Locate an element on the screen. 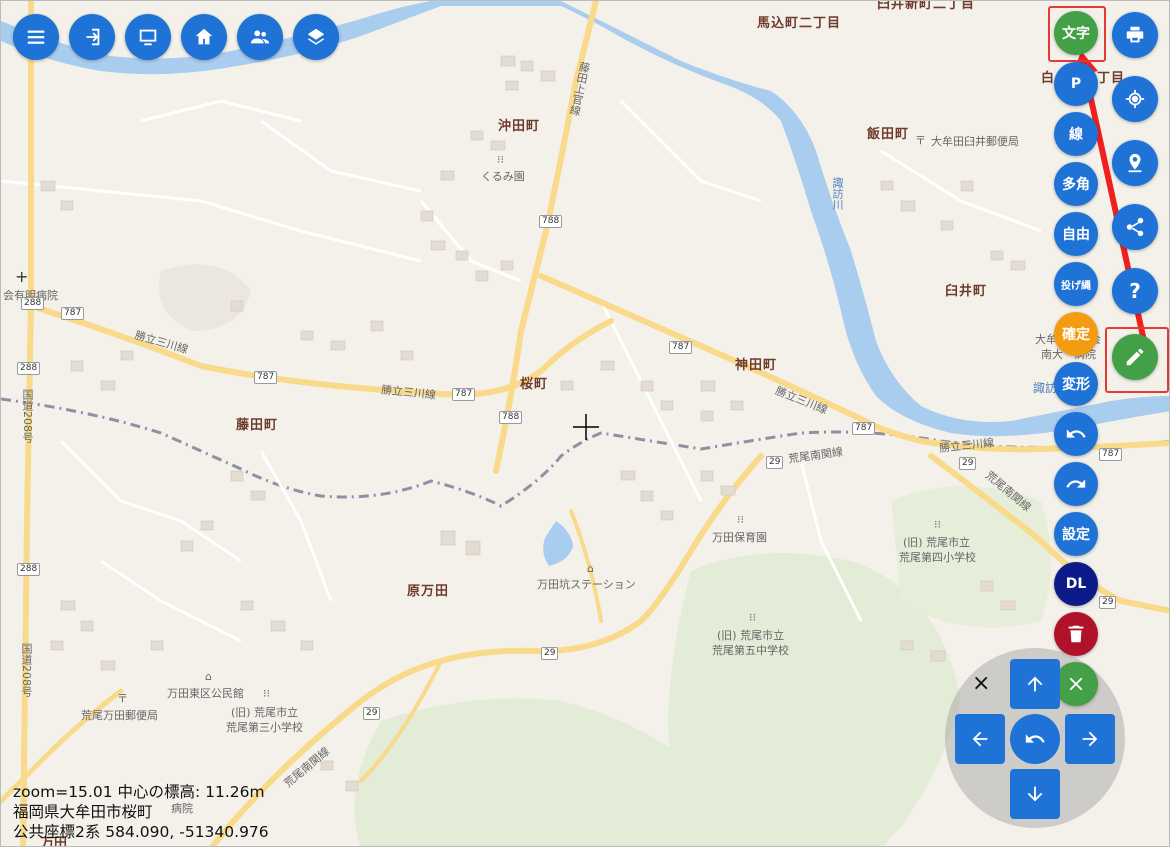 The height and width of the screenshot is (847, 1170). rotate-icon is located at coordinates (1035, 738).